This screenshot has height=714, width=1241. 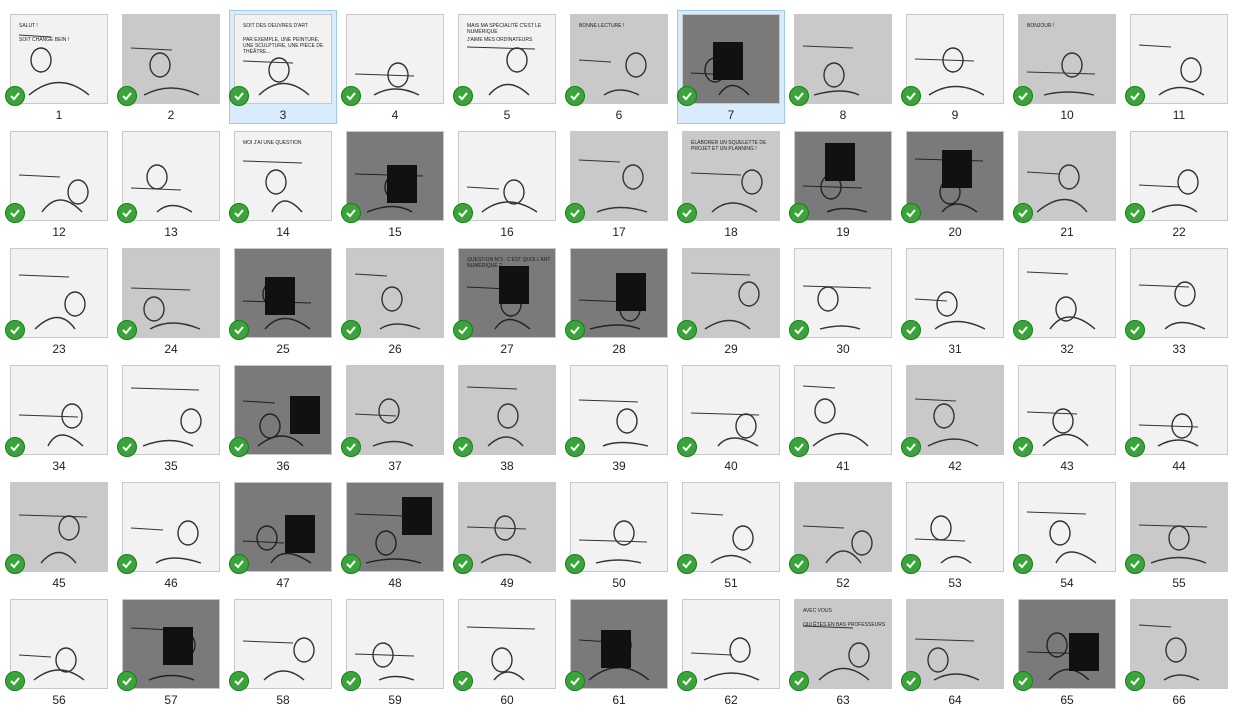 What do you see at coordinates (619, 652) in the screenshot?
I see `thumbnail-item: 61` at bounding box center [619, 652].